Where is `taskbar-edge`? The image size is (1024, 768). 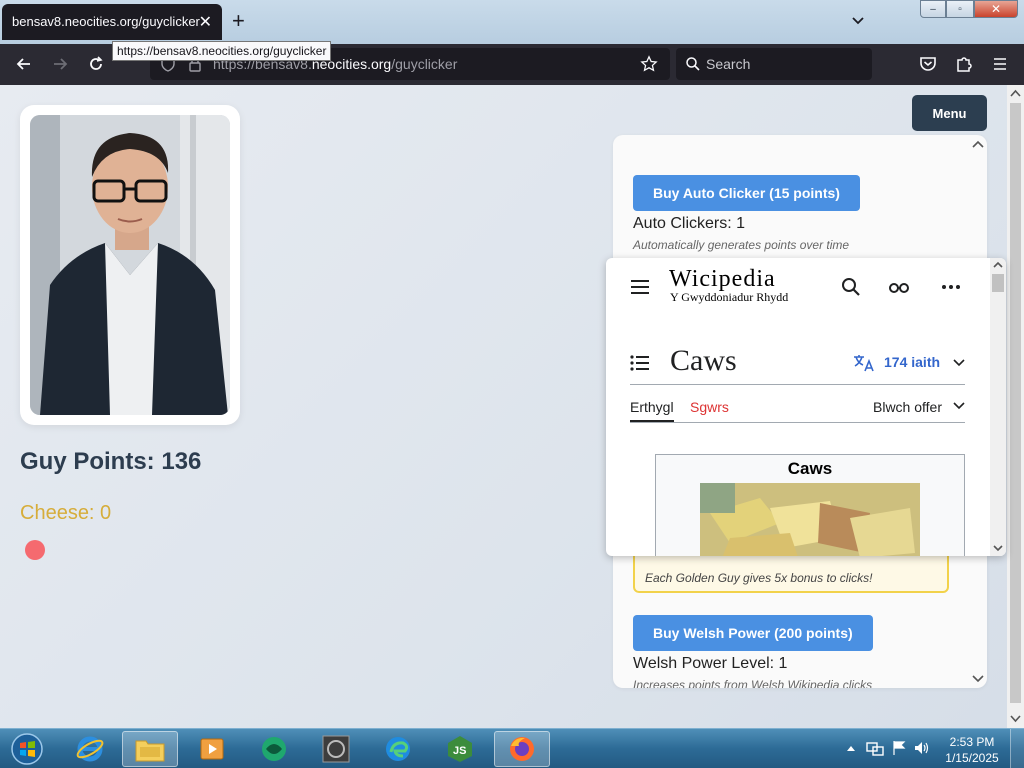 taskbar-edge is located at coordinates (398, 749).